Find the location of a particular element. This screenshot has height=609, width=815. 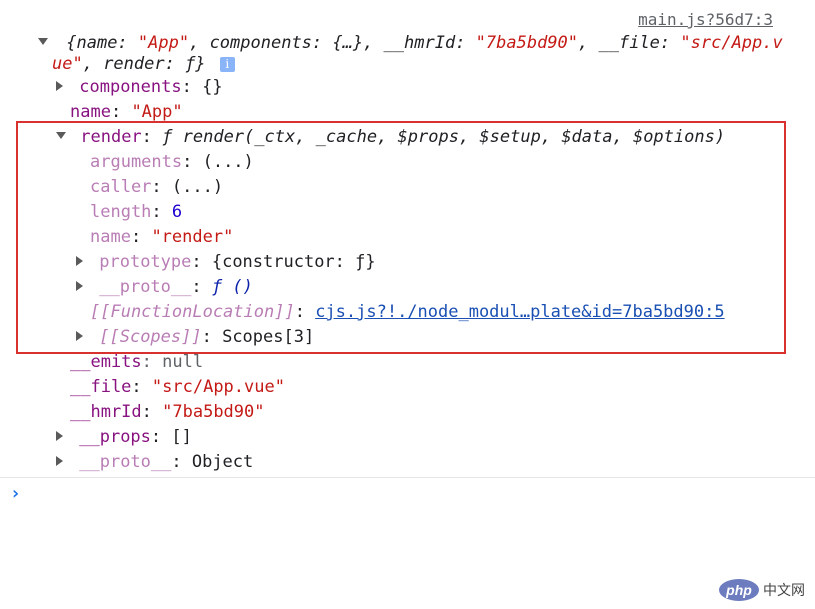

tree-row-length: length: 6 is located at coordinates (136, 212).